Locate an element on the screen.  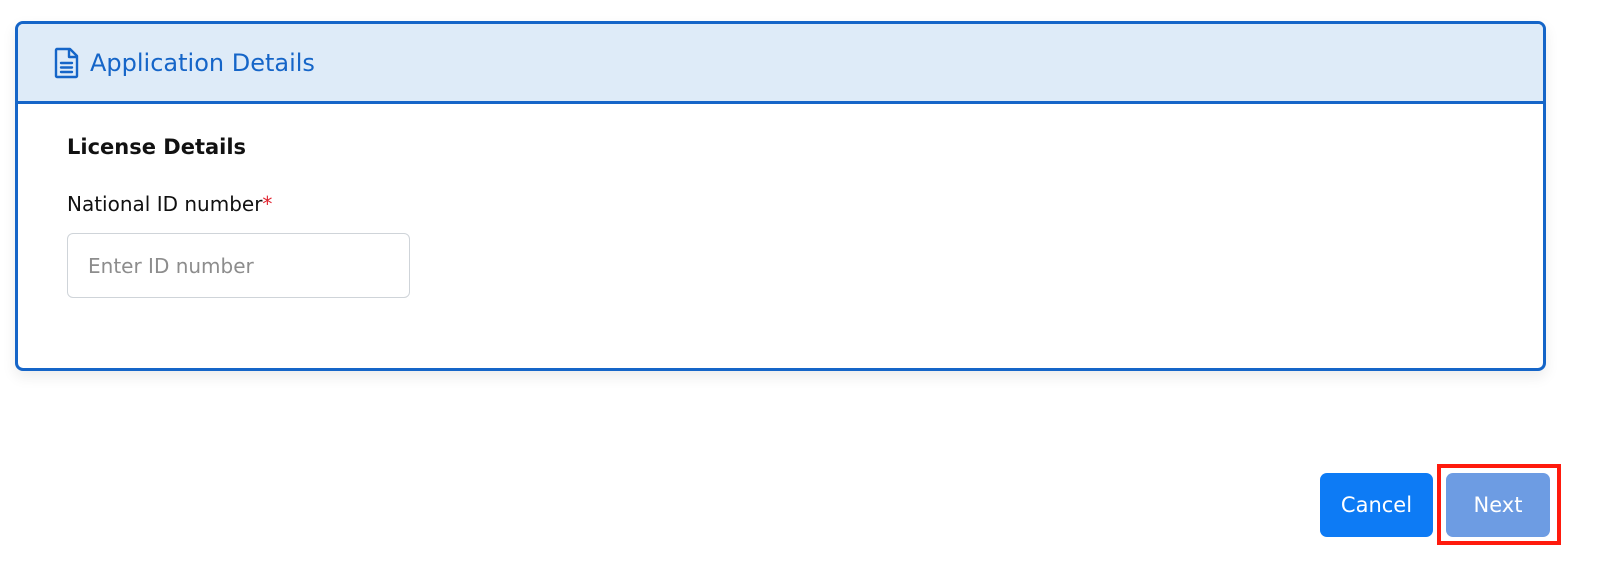
national-id-label-text: National ID number is located at coordinates (165, 204).